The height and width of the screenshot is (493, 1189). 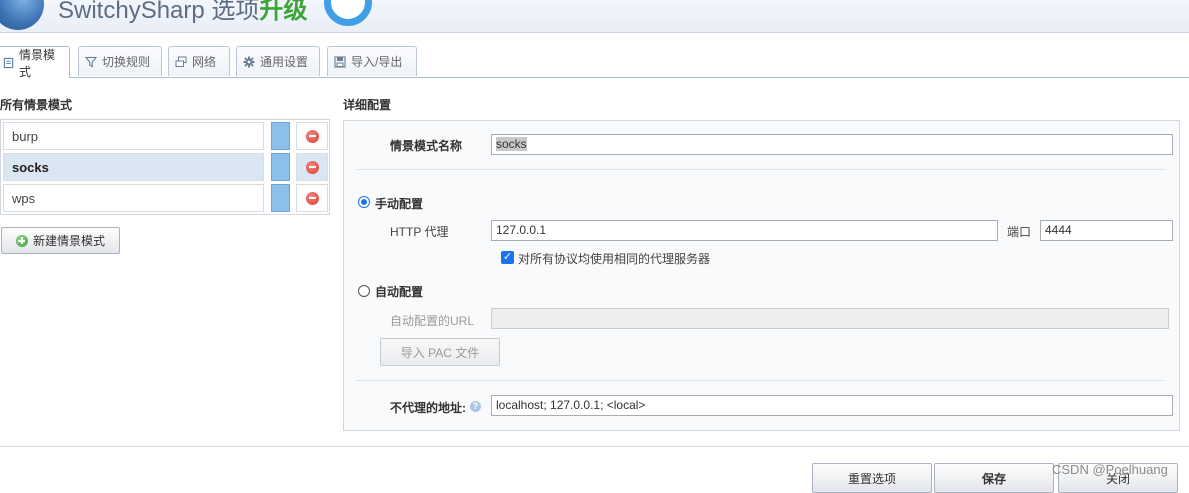 What do you see at coordinates (21, 240) in the screenshot?
I see `add-icon` at bounding box center [21, 240].